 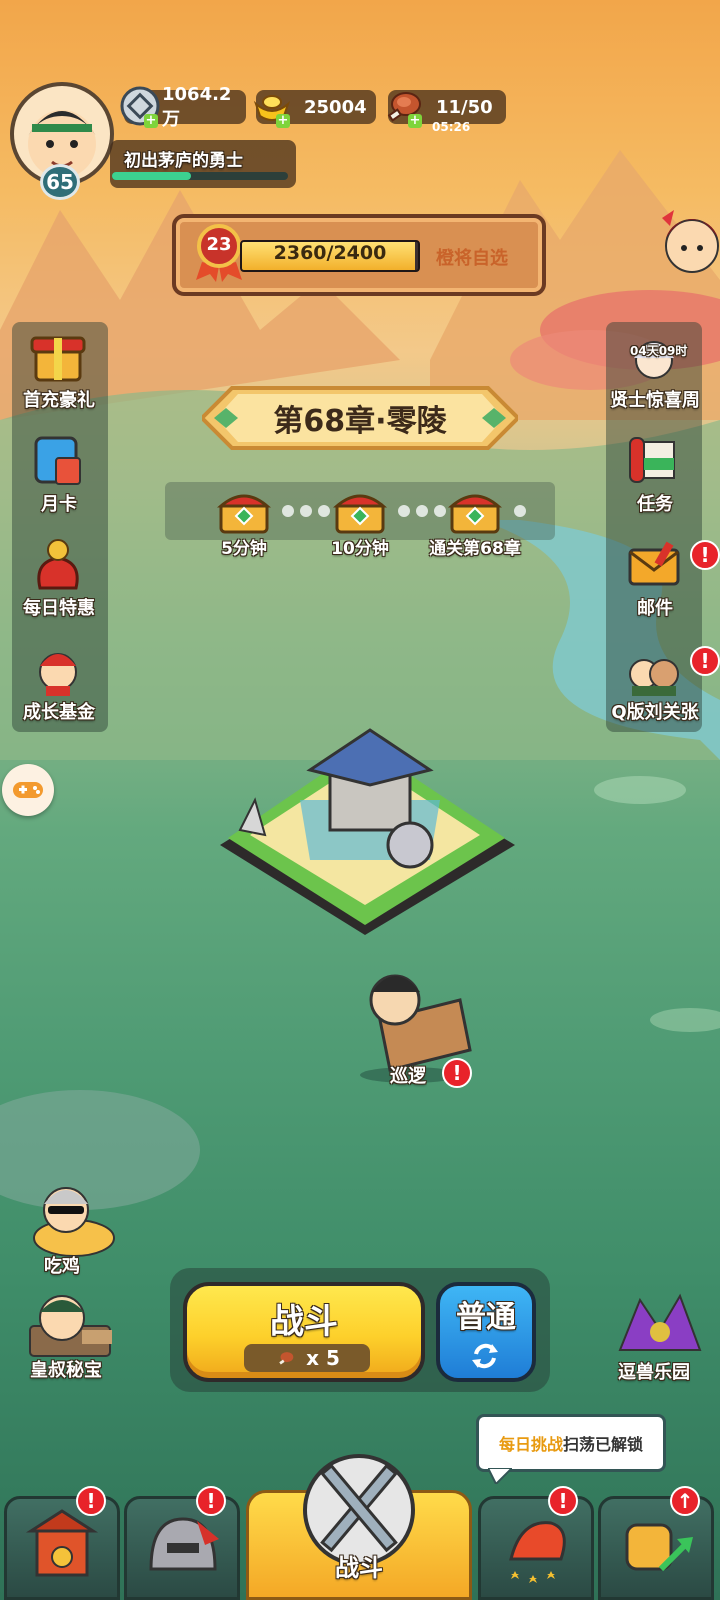 I want to click on task-level: 23, so click(x=219, y=244).